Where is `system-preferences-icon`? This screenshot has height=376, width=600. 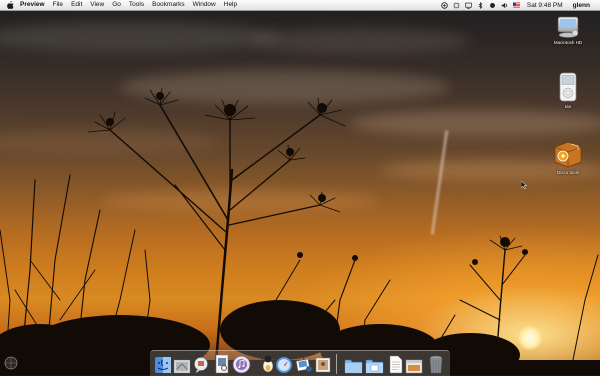 system-preferences-icon is located at coordinates (267, 364).